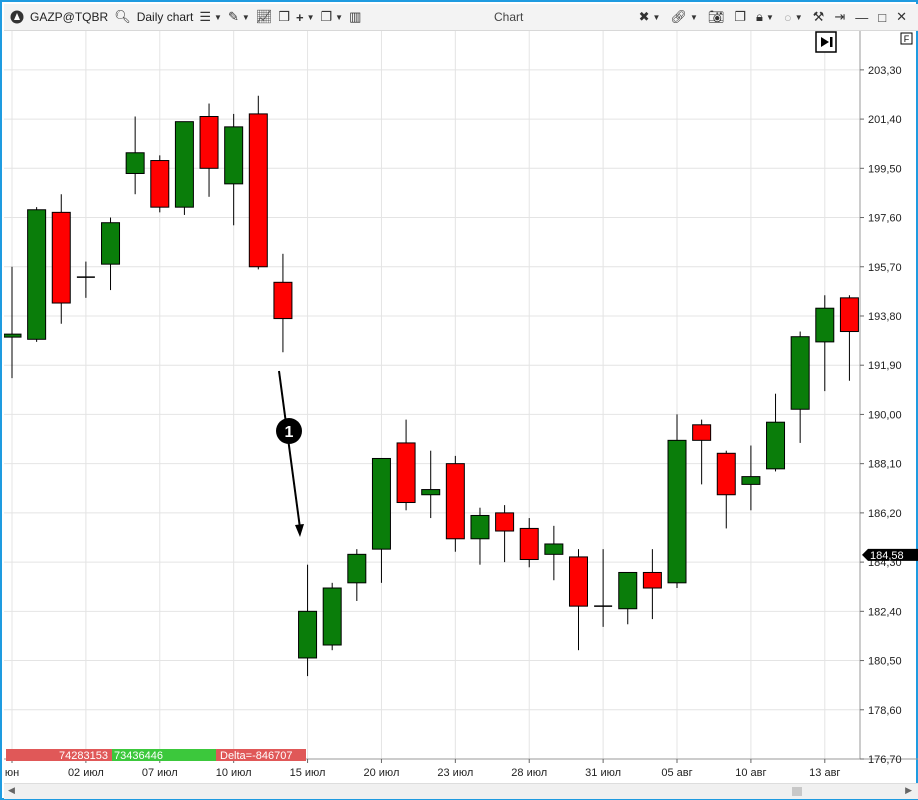 The image size is (918, 800). I want to click on tools-icon: ✖ ▼, so click(650, 17).